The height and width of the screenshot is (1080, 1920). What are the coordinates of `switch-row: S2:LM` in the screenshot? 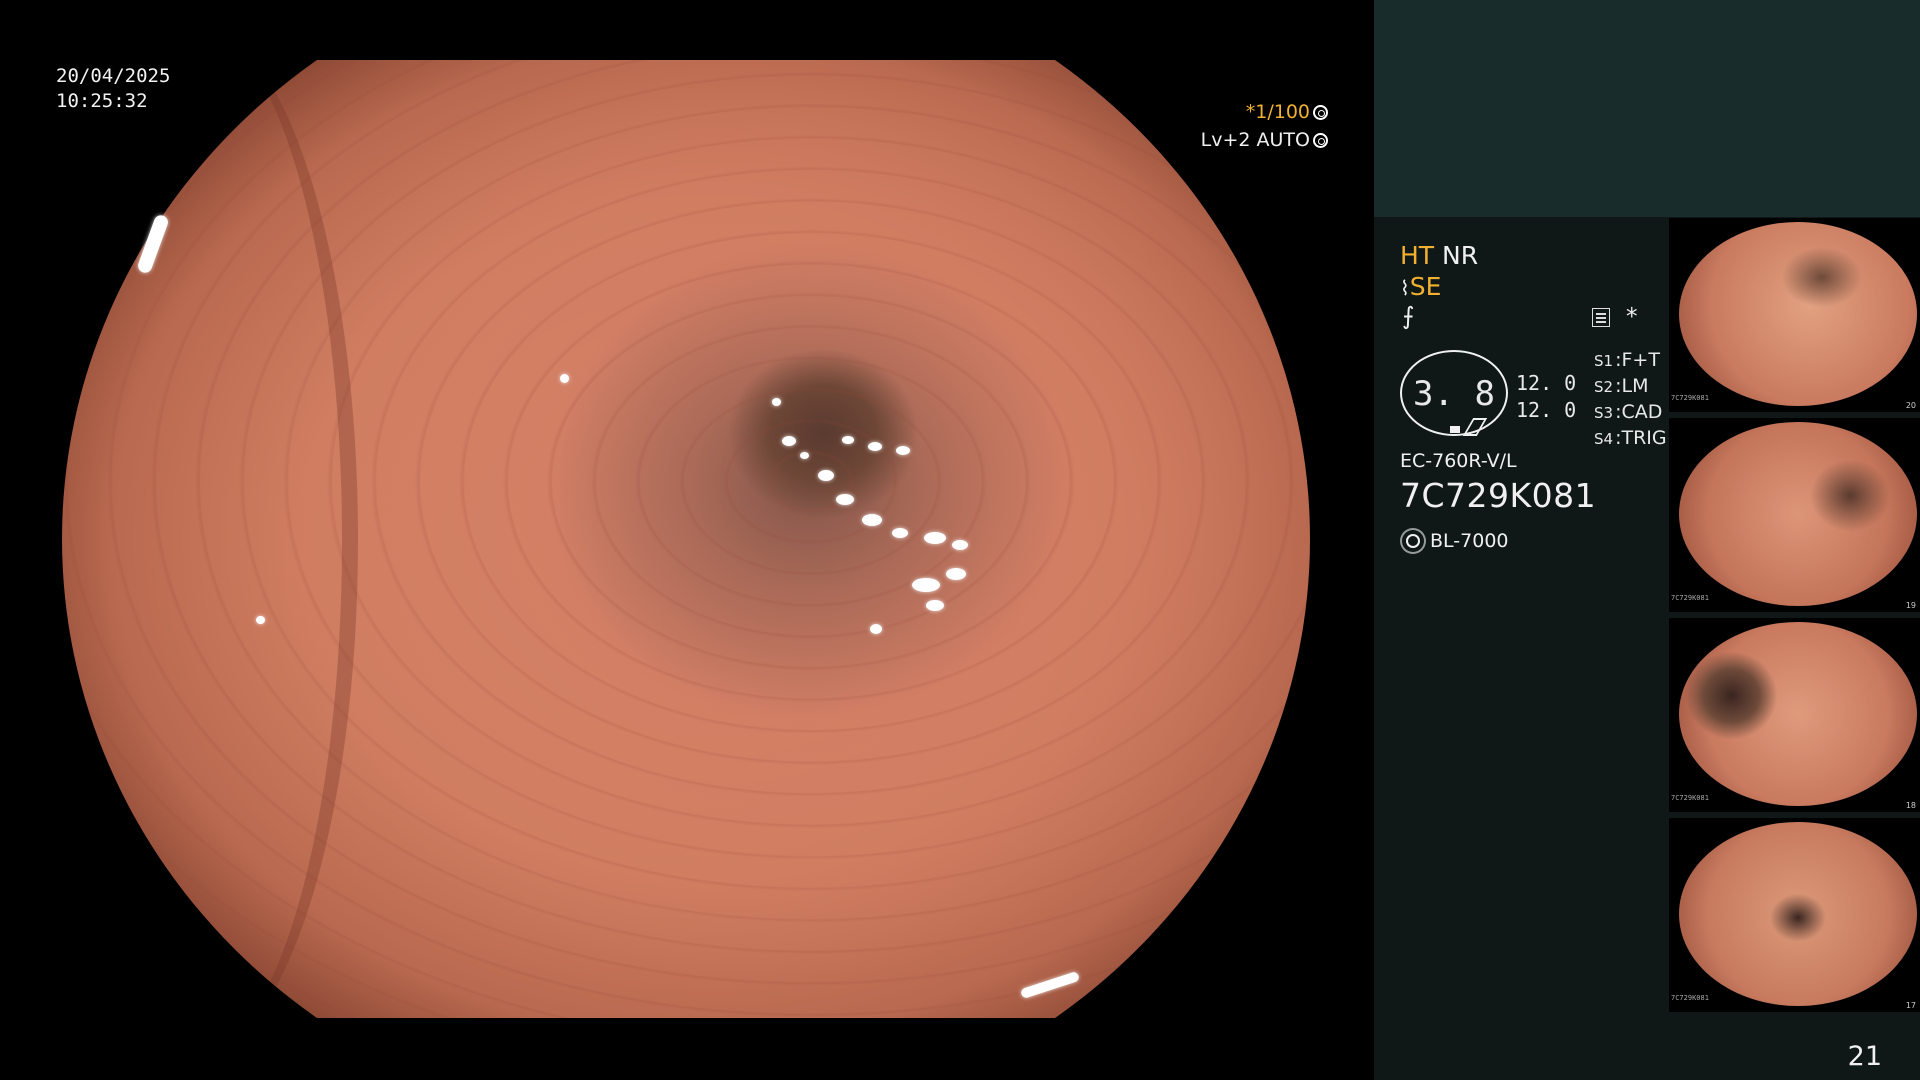 It's located at (1621, 386).